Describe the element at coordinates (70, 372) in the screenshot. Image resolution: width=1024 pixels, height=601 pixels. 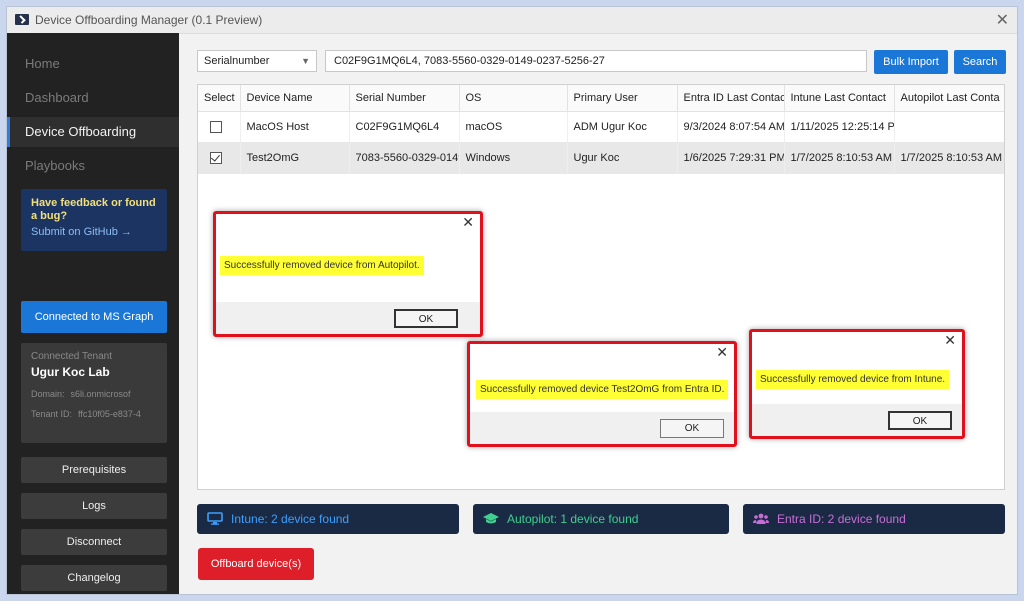
I see `tenant-name: Ugur Koc Lab` at that location.